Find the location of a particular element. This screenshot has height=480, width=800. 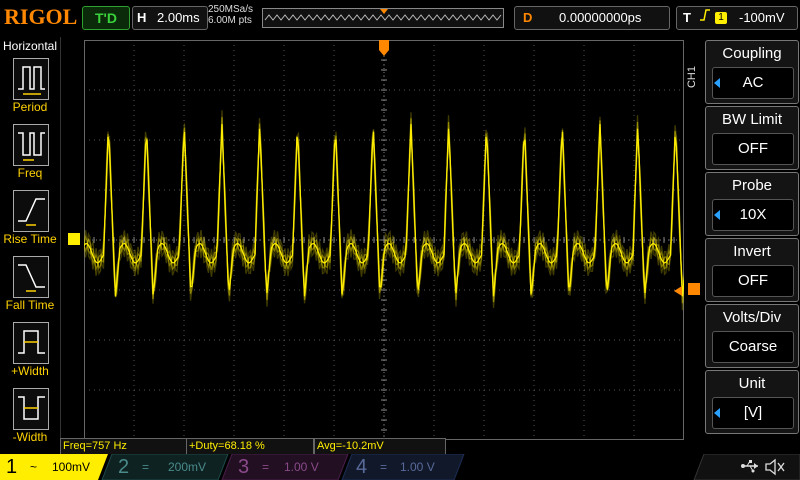

delay-label: D is located at coordinates (528, 17).